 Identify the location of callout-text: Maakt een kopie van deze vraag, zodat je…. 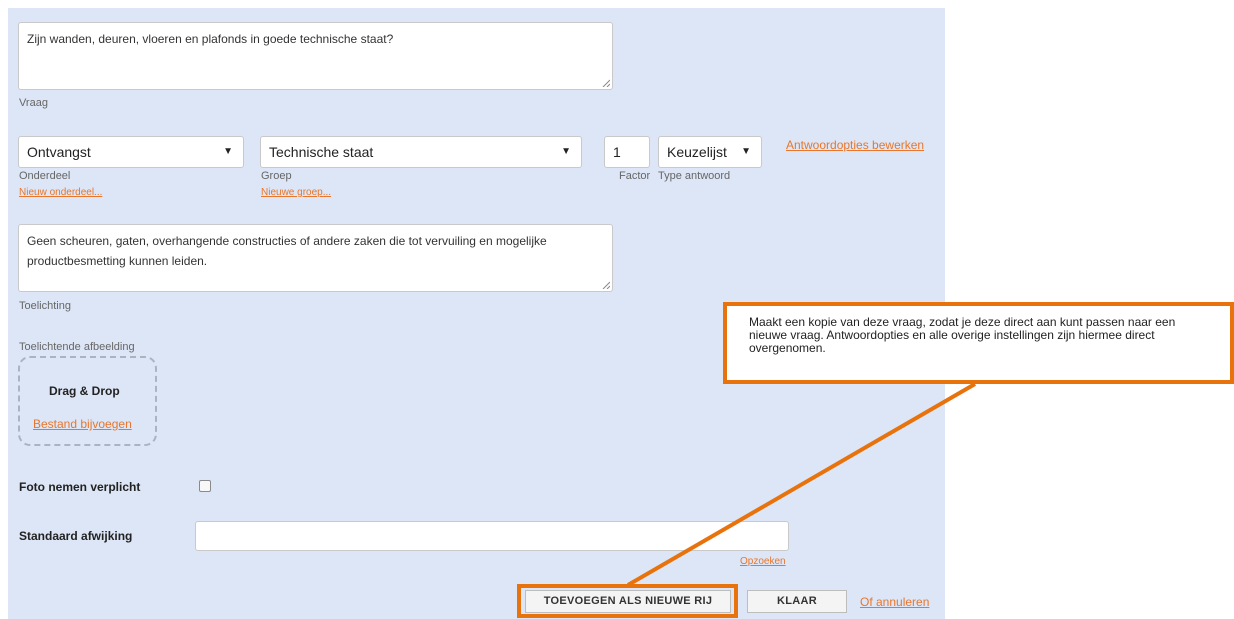
(962, 335).